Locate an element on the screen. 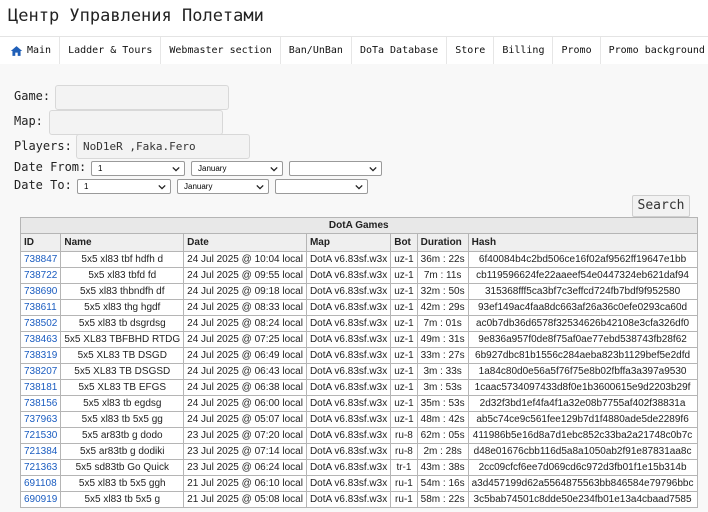 This screenshot has height=512, width=708. map-field is located at coordinates (136, 122).